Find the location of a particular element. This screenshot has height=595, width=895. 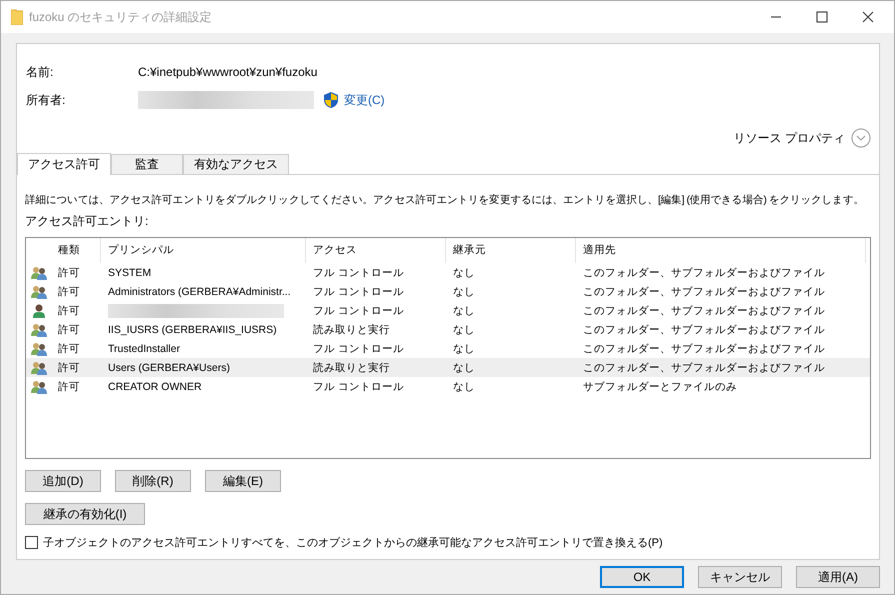

permission-row: 許可 CREATOR OWNER フル コントロール なし サブフォルダーとファイルのみ is located at coordinates (448, 386).